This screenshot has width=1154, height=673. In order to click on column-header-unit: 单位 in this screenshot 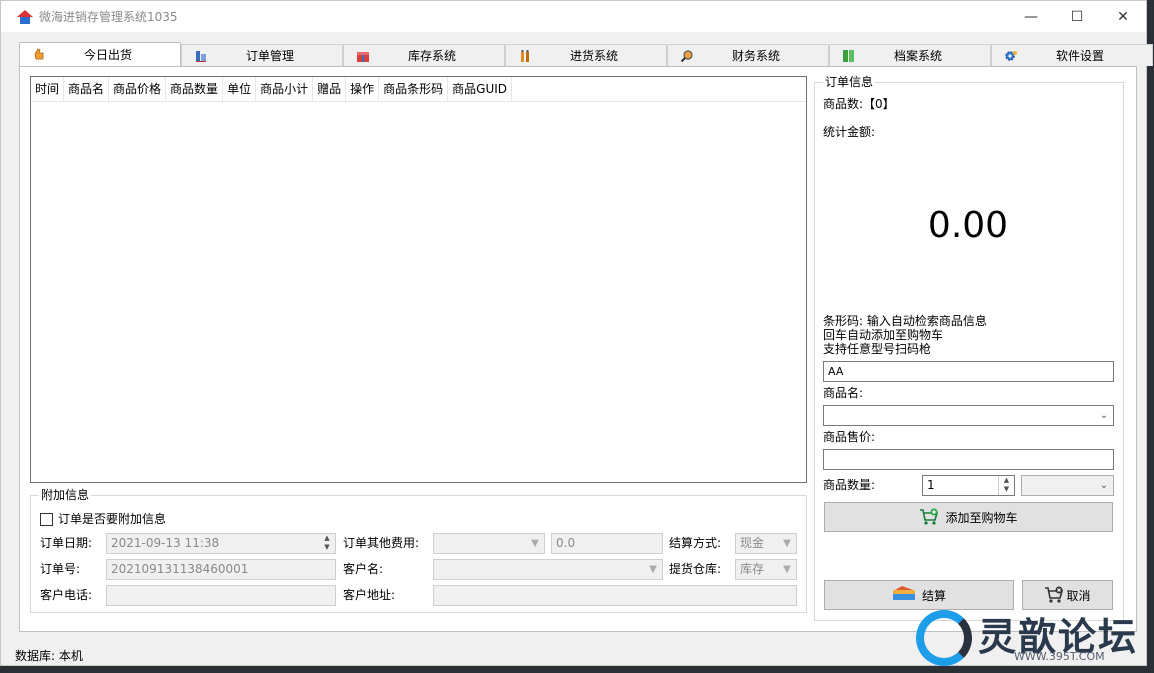, I will do `click(240, 89)`.